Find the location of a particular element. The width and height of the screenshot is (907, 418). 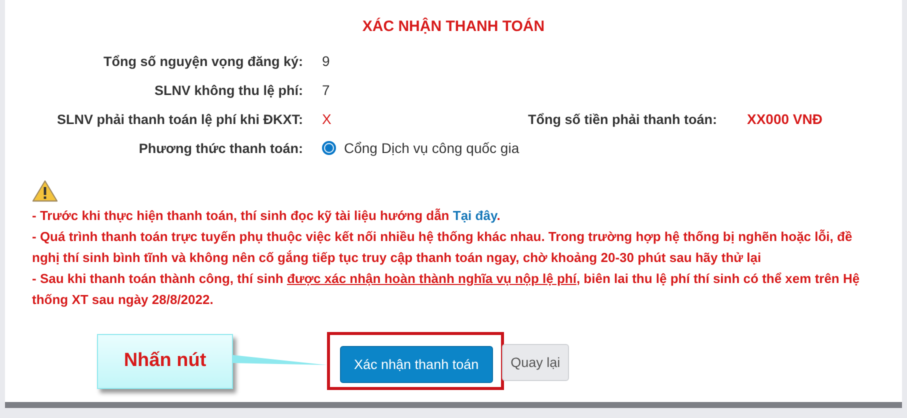

notice-text: - Sau khi thanh toán thành công, thí sinh được xác nhận hoàn thành nghĩa vụ nộp lệ phí, biên lai thu lệ phí thí sinh có thể xem trên Hệ thống XT sau ngày 28/8/2022. is located at coordinates (446, 289).